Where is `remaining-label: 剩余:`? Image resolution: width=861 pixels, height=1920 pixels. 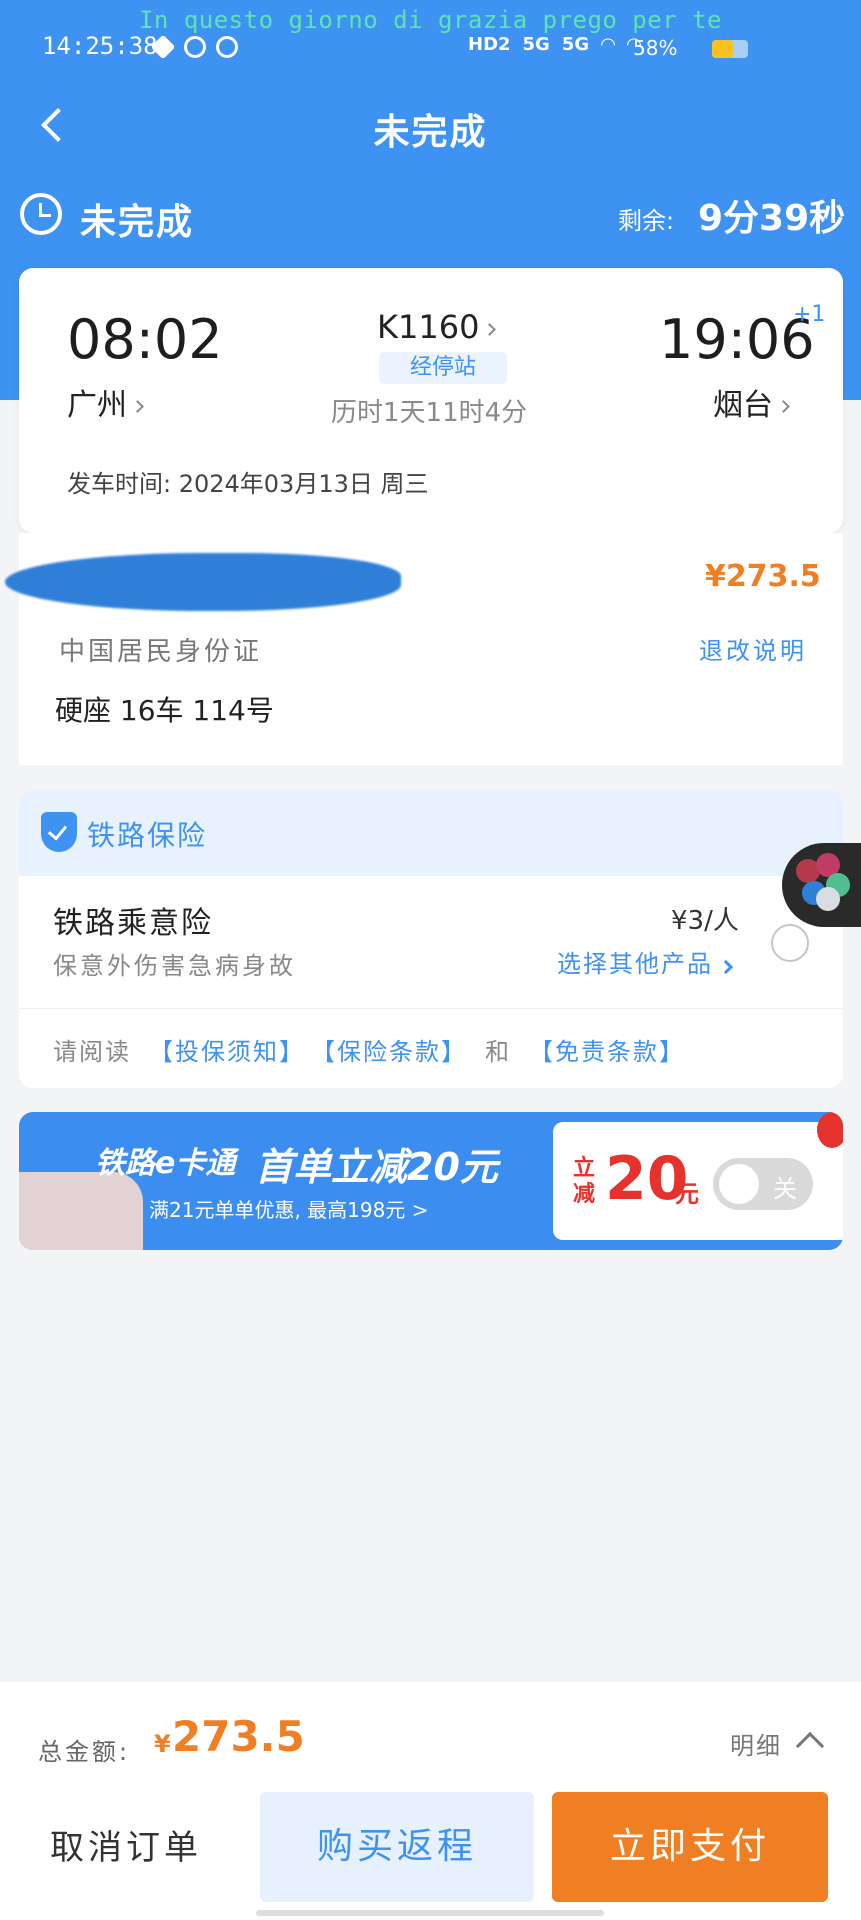
remaining-label: 剩余: is located at coordinates (646, 221).